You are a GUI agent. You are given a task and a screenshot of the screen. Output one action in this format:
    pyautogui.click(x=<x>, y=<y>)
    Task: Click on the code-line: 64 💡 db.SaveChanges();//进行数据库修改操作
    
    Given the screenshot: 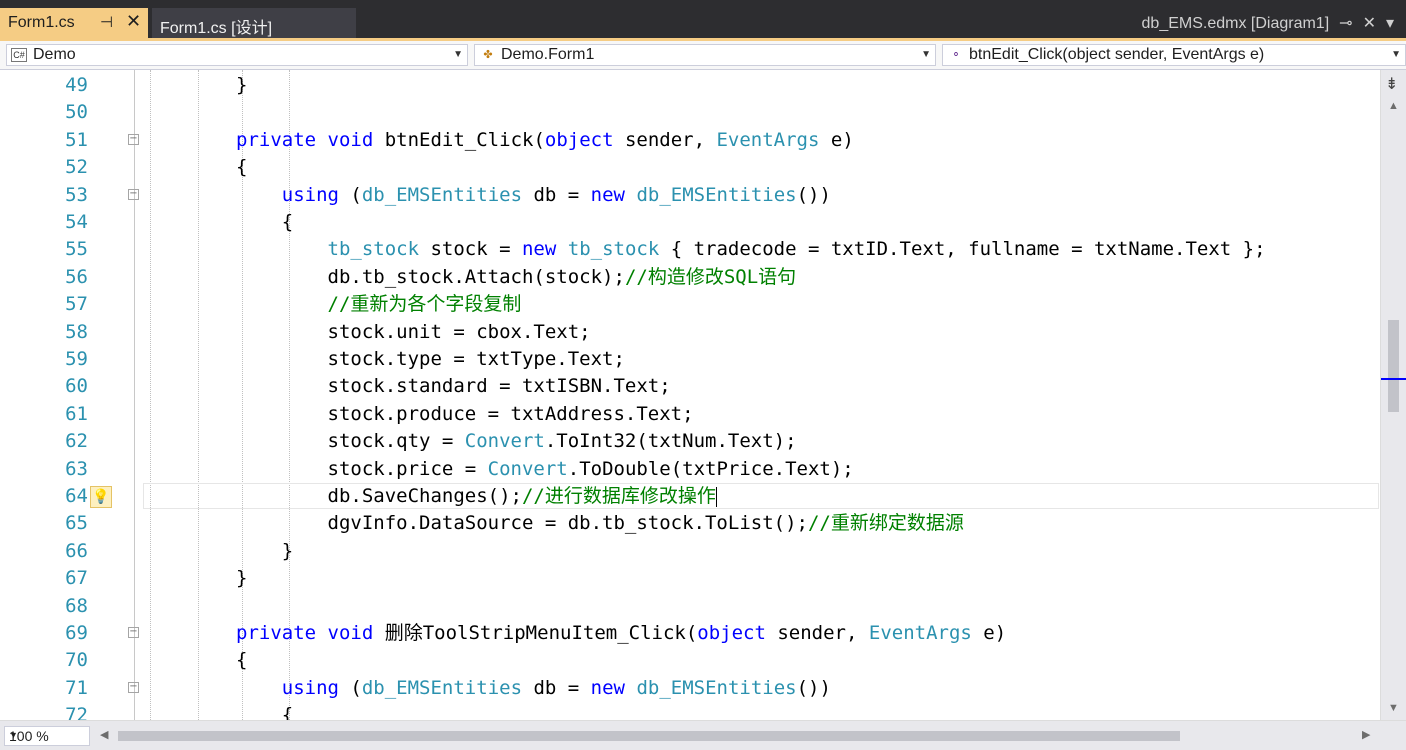 What is the action you would take?
    pyautogui.click(x=690, y=496)
    